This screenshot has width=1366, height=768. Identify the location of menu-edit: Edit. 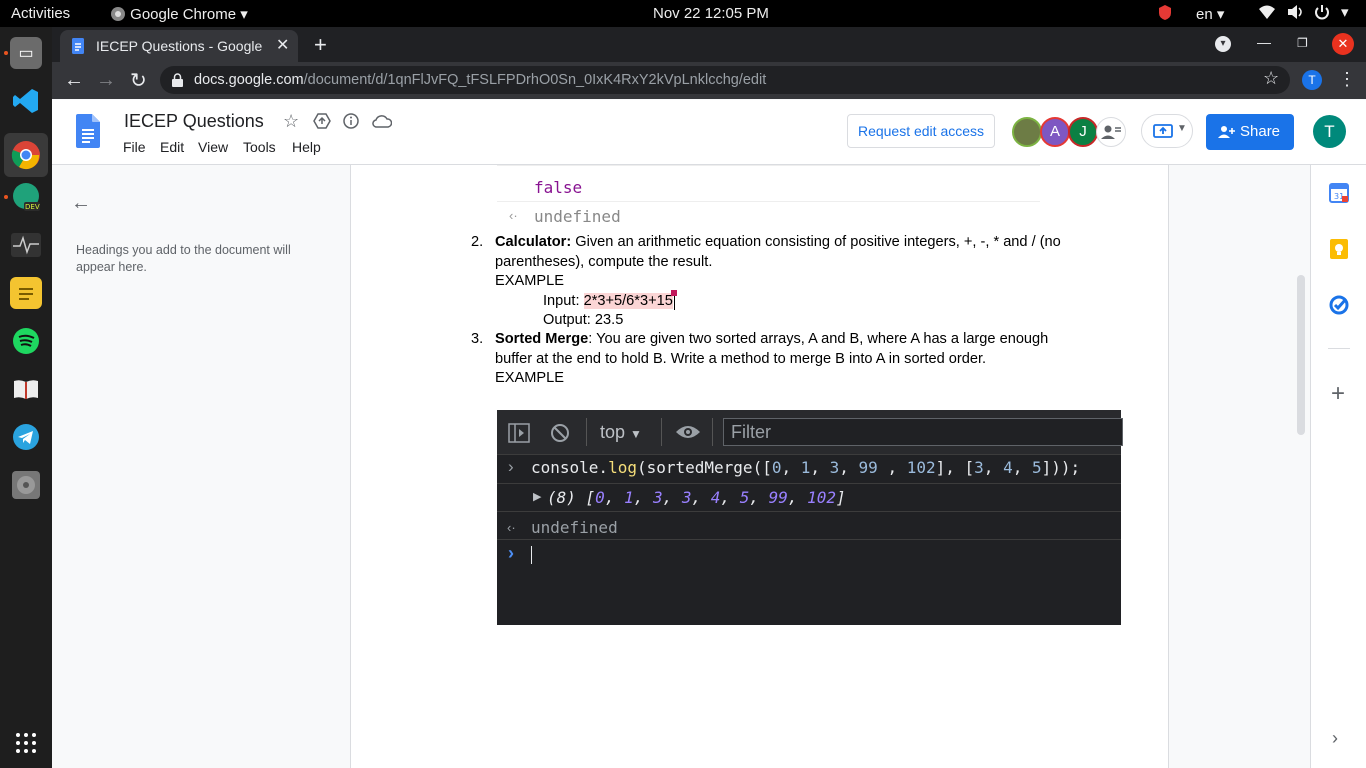
(172, 147).